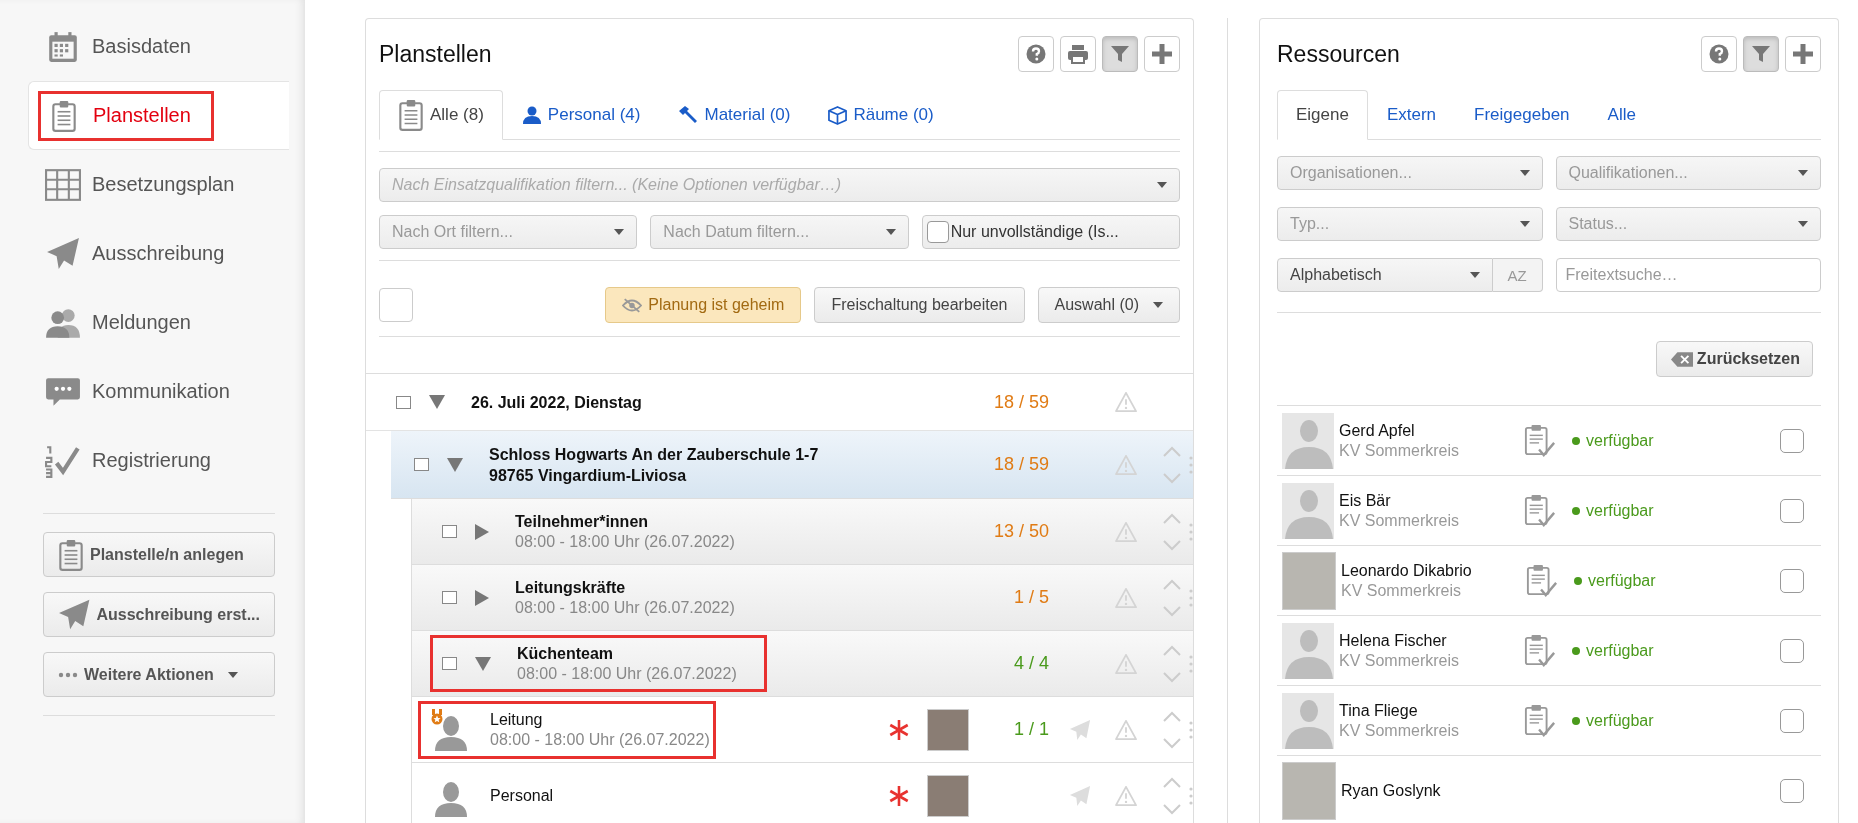  Describe the element at coordinates (734, 115) in the screenshot. I see `tab: Material (0)` at that location.